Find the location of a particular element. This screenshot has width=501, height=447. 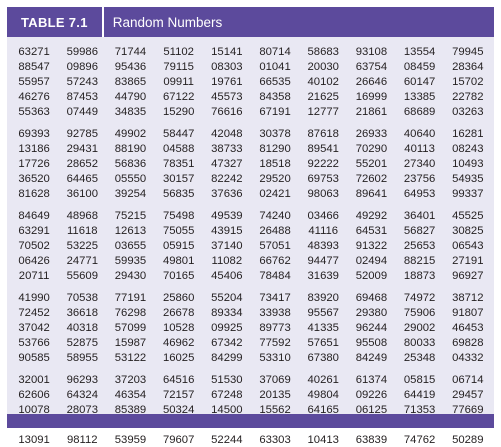

random-number-cell: 66535 is located at coordinates (275, 81).